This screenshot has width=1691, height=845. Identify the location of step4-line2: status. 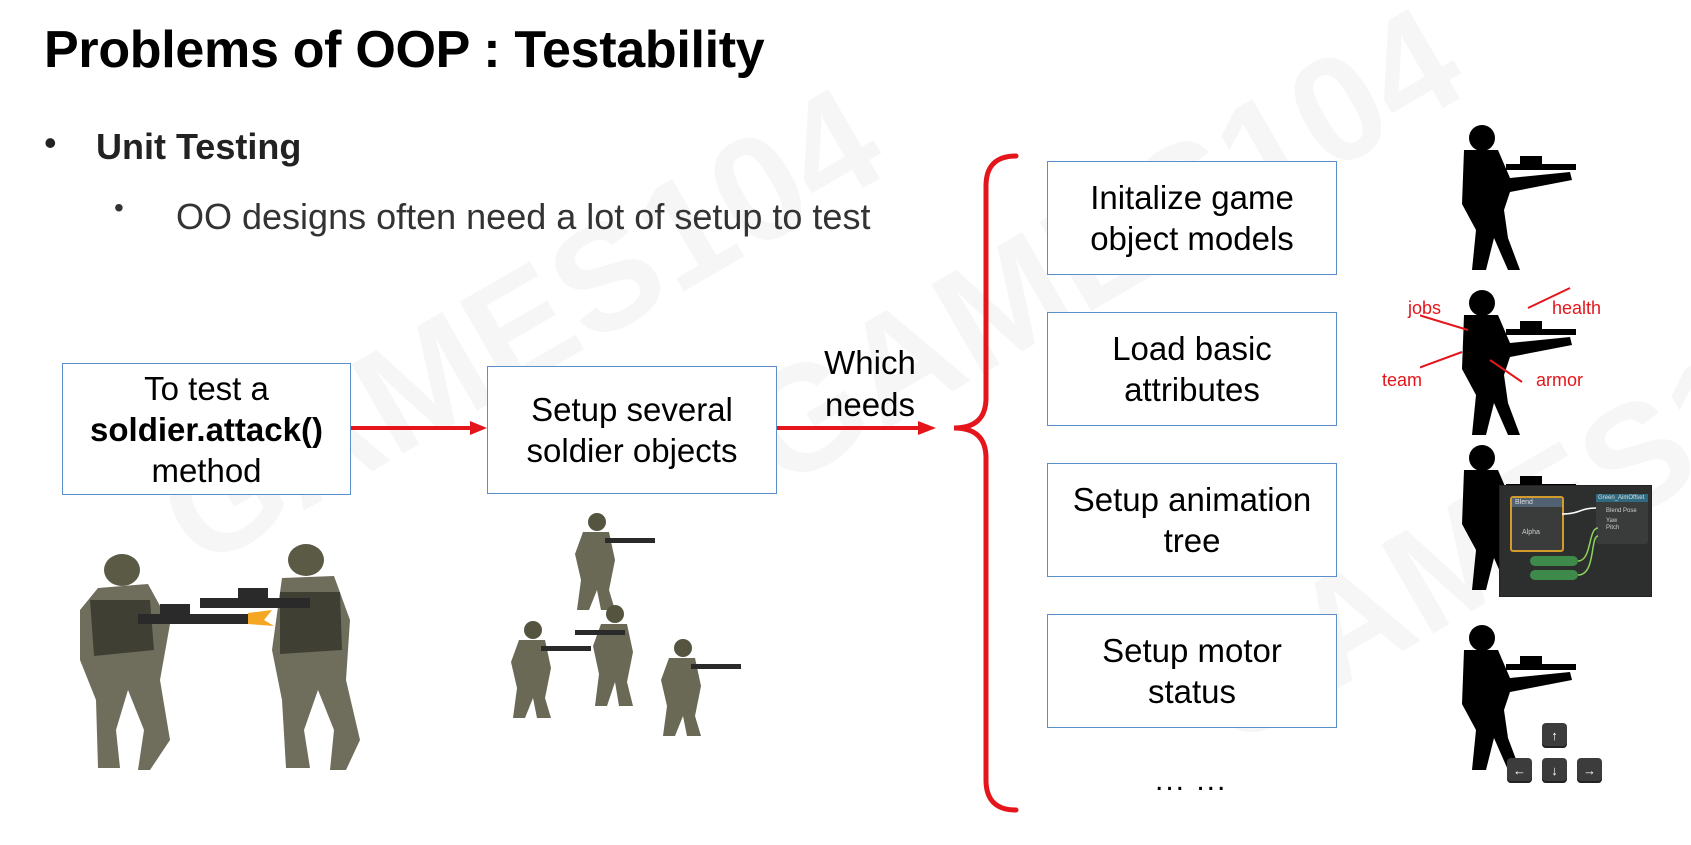
(1192, 691).